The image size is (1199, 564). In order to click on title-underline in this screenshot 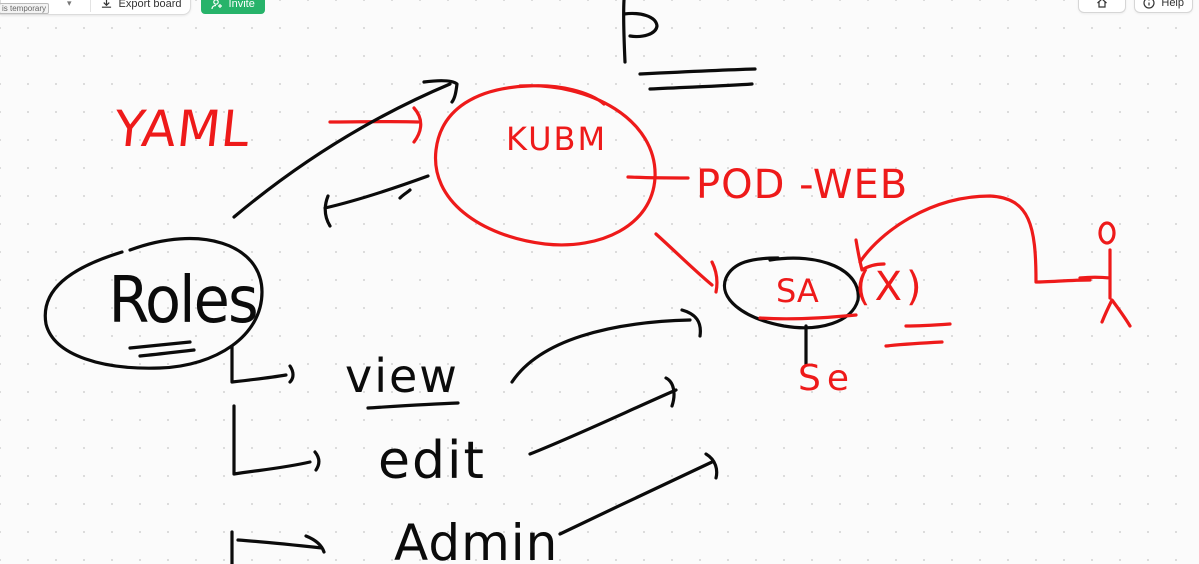, I will do `click(697, 71)`.